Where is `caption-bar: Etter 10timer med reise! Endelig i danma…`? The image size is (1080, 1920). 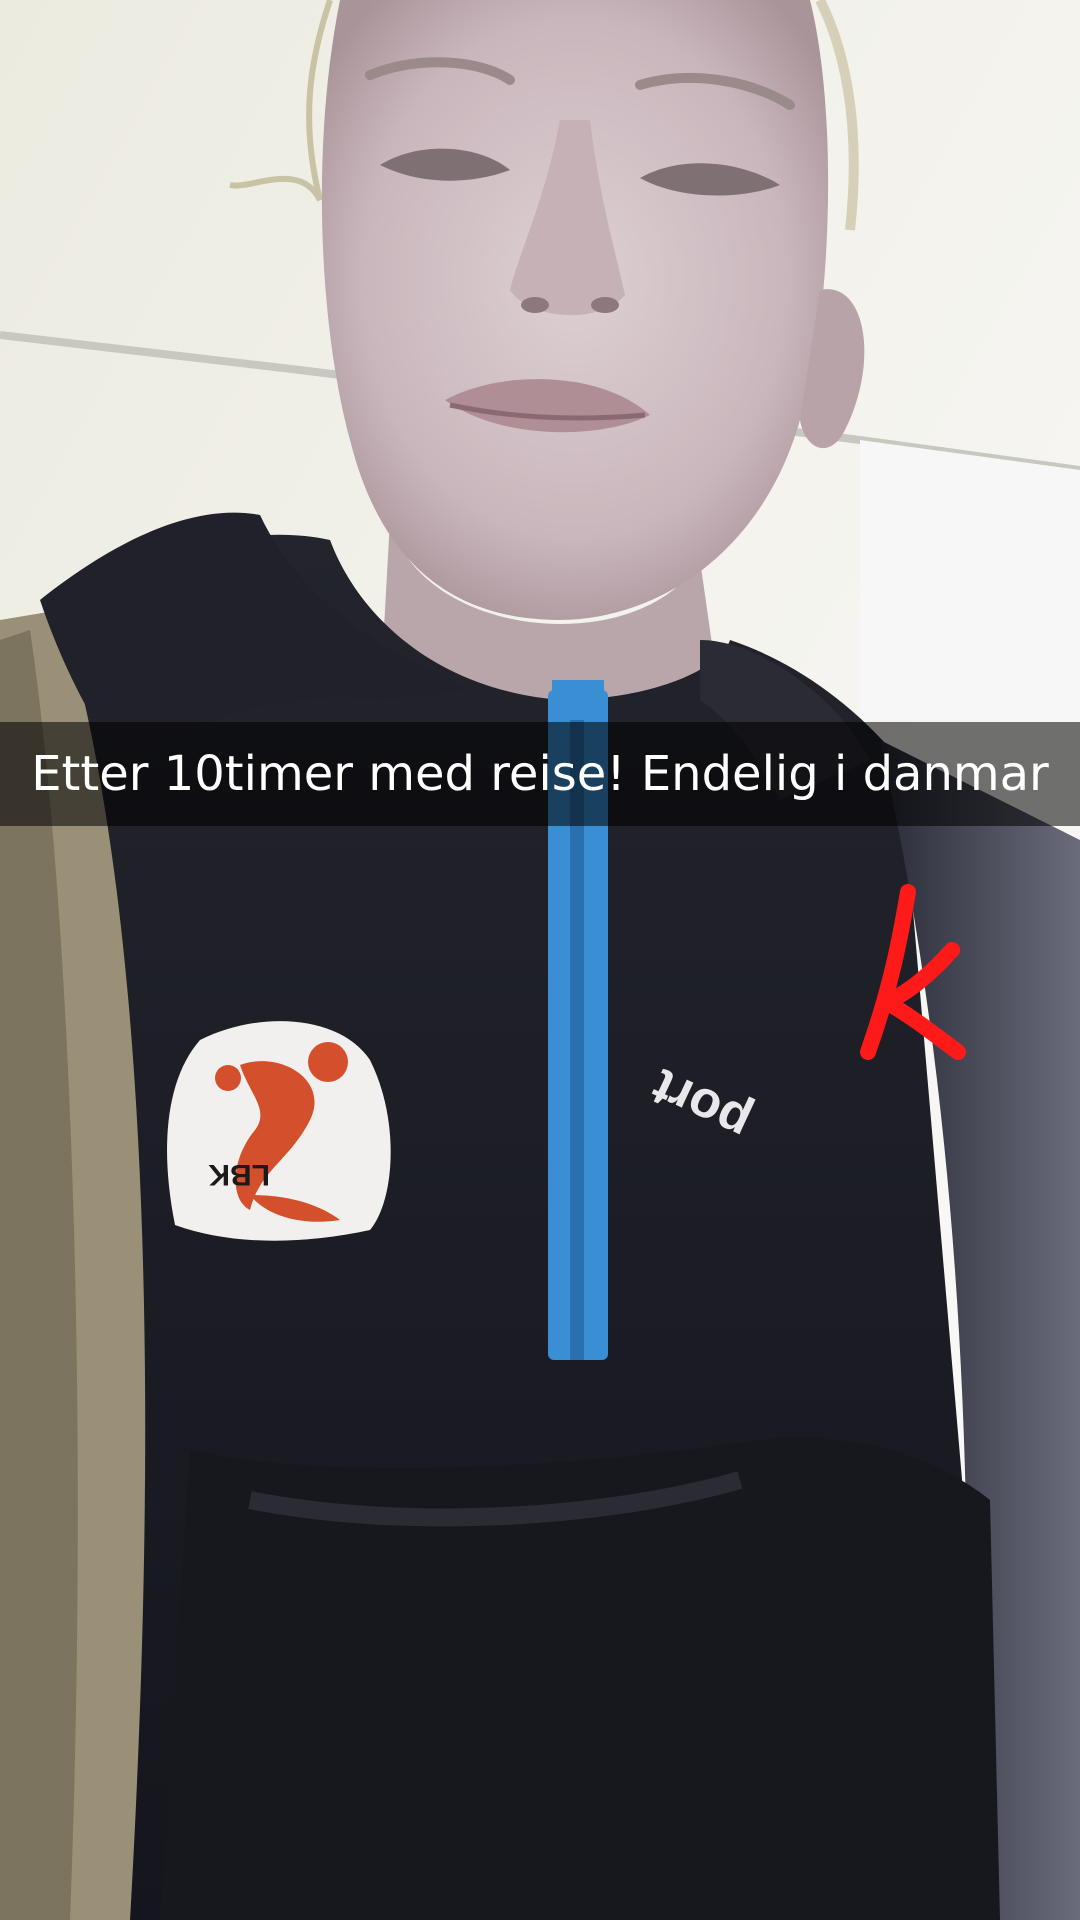
caption-bar: Etter 10timer med reise! Endelig i danma… is located at coordinates (540, 774).